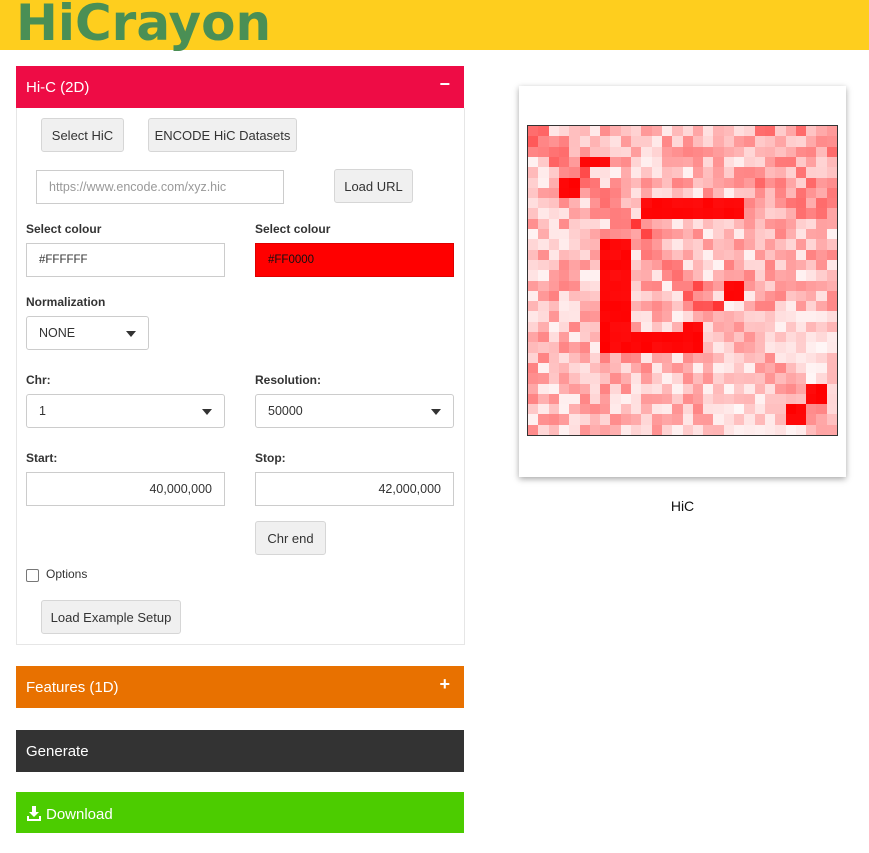 This screenshot has width=869, height=853. I want to click on options-checkbox, so click(32, 575).